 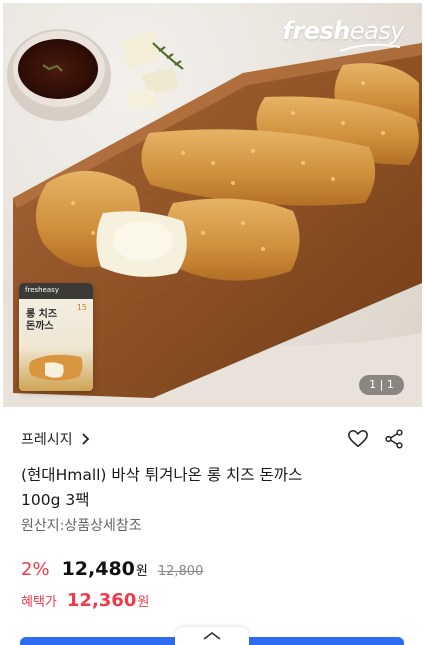 What do you see at coordinates (35, 569) in the screenshot?
I see `discount-rate: 2%` at bounding box center [35, 569].